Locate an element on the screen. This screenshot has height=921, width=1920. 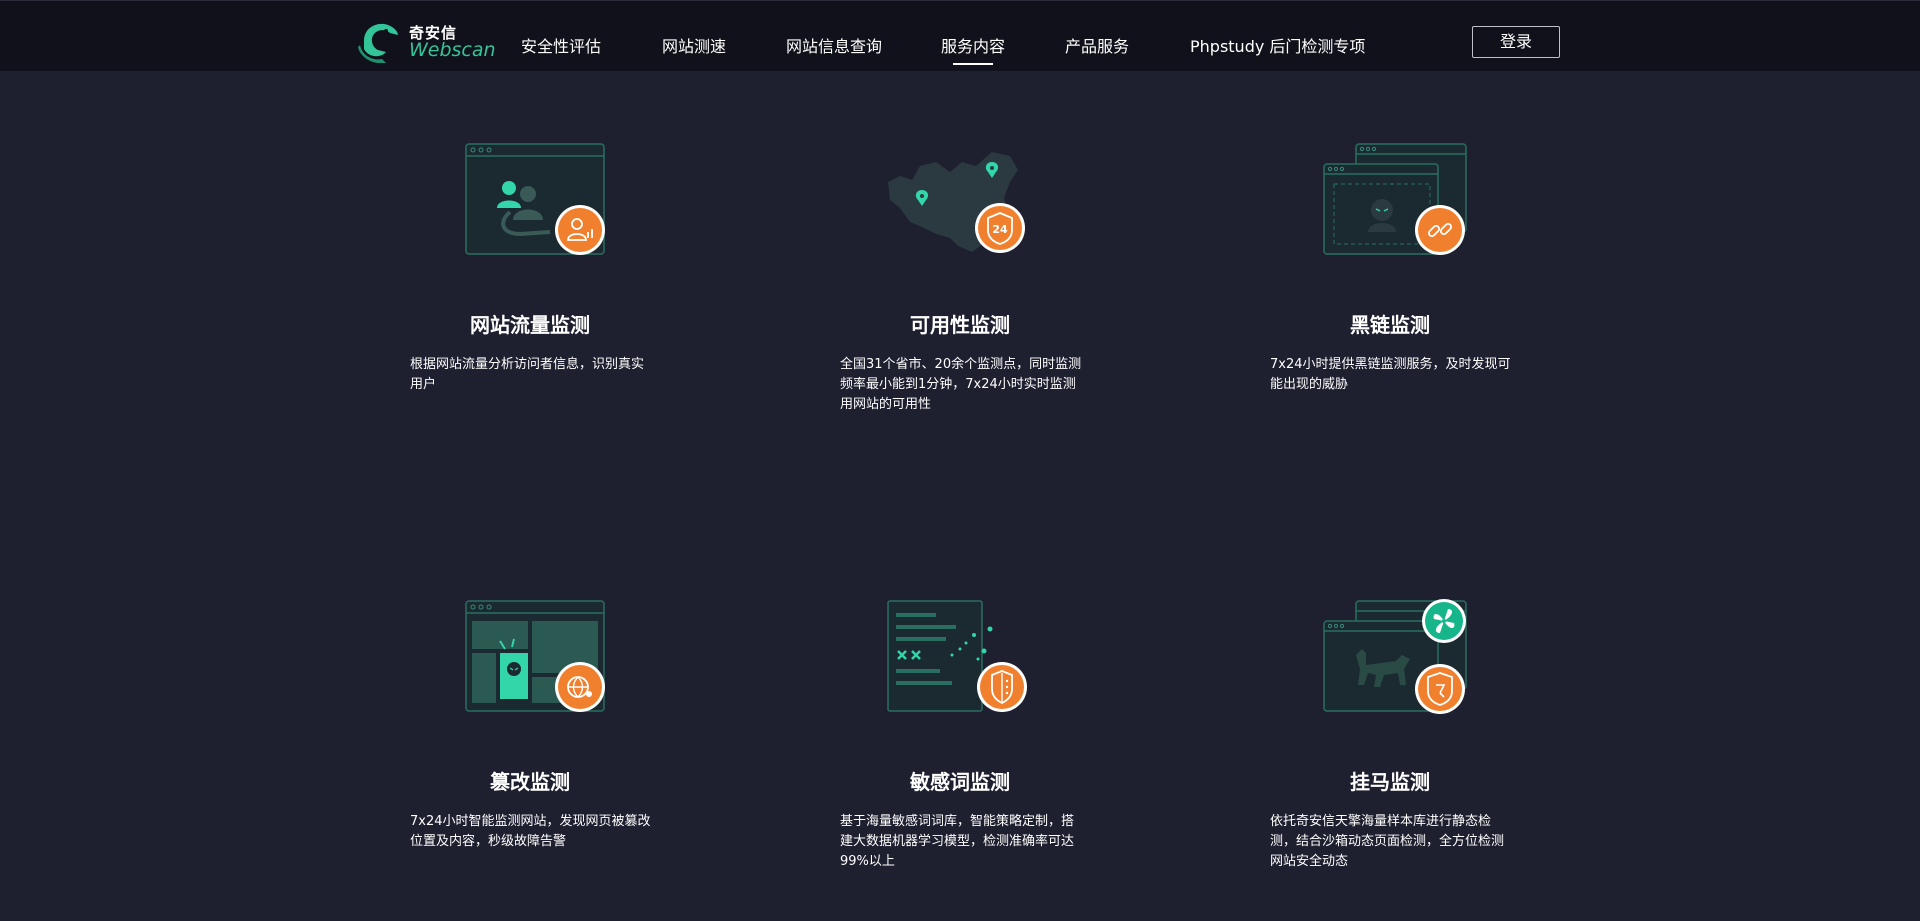
service-desc: 7x24小时提供黑链监测服务，及时发现可能出现的威胁 is located at coordinates (1390, 374).